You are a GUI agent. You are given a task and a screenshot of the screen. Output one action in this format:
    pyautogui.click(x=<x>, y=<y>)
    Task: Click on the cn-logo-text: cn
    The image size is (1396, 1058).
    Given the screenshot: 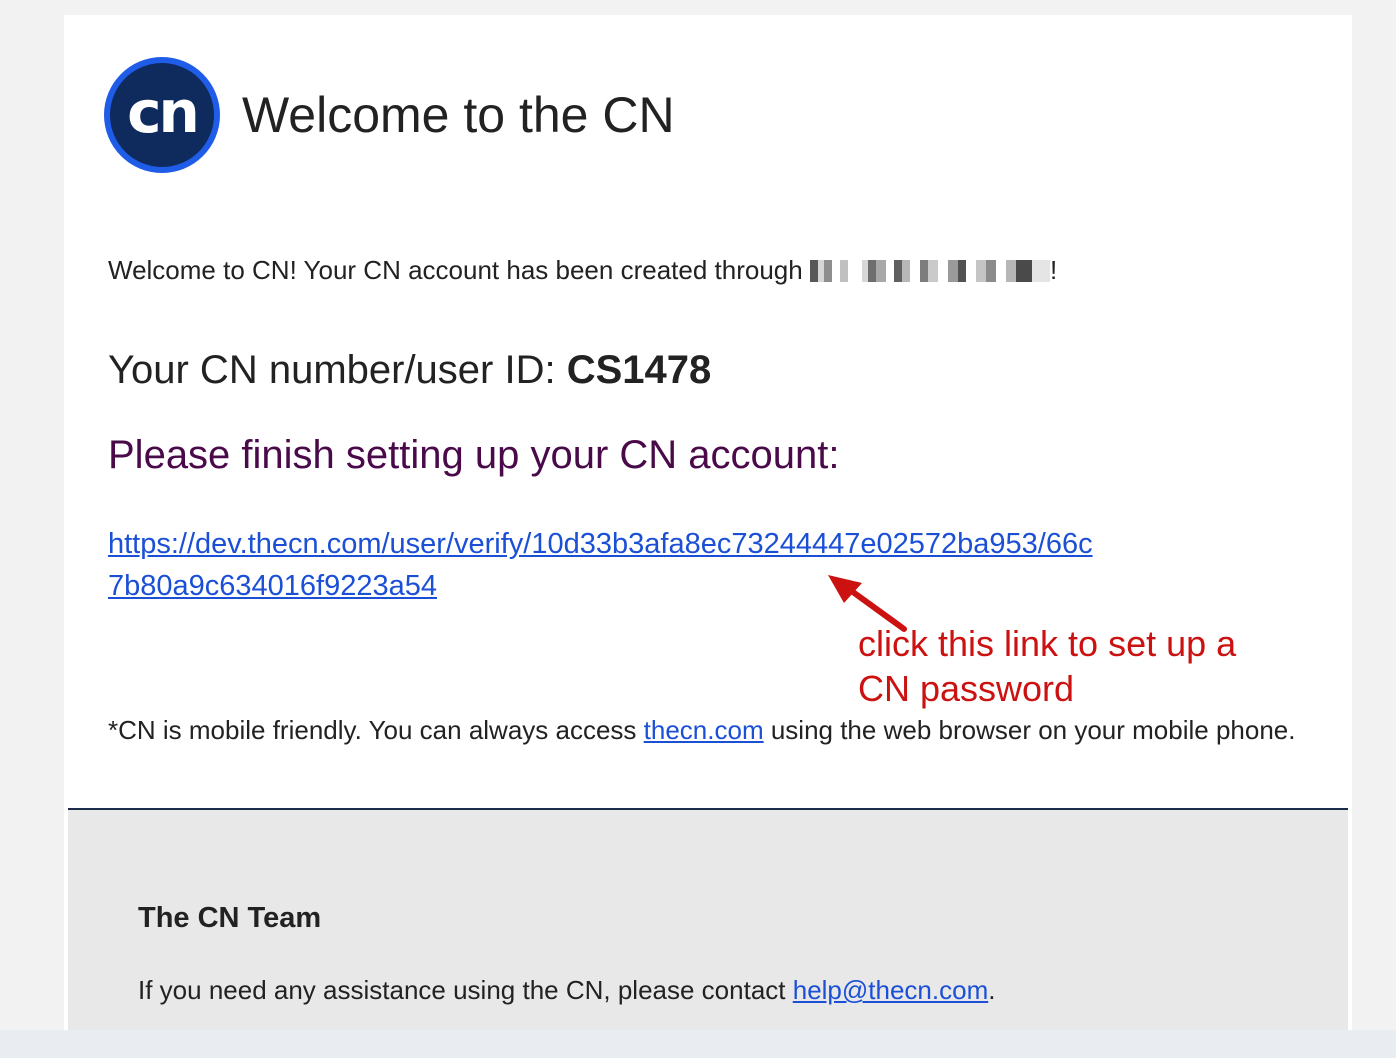 What is the action you would take?
    pyautogui.click(x=163, y=112)
    